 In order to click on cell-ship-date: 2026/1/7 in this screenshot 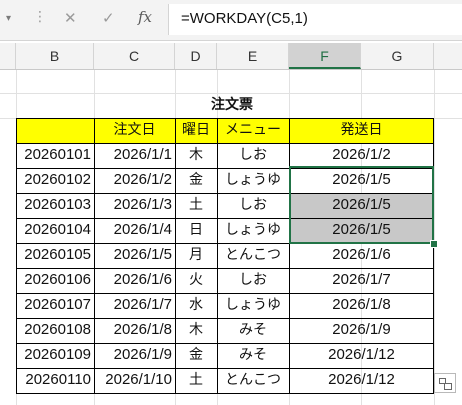, I will do `click(361, 280)`.